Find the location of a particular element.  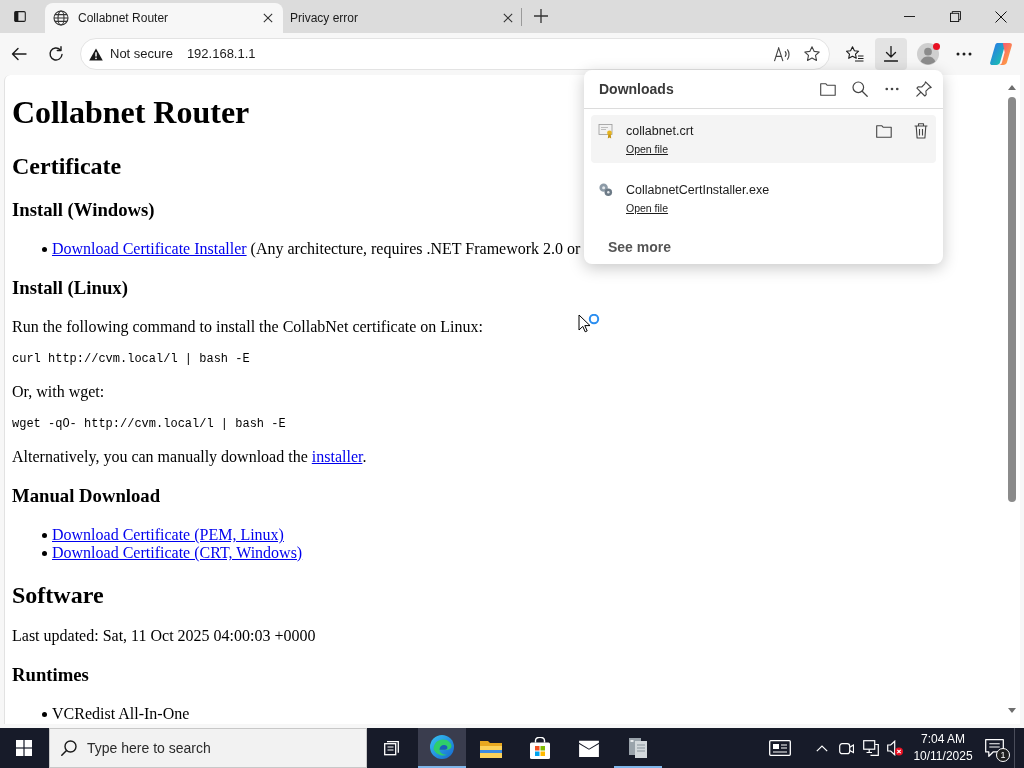

link: Download Certificate Installer is located at coordinates (149, 248).